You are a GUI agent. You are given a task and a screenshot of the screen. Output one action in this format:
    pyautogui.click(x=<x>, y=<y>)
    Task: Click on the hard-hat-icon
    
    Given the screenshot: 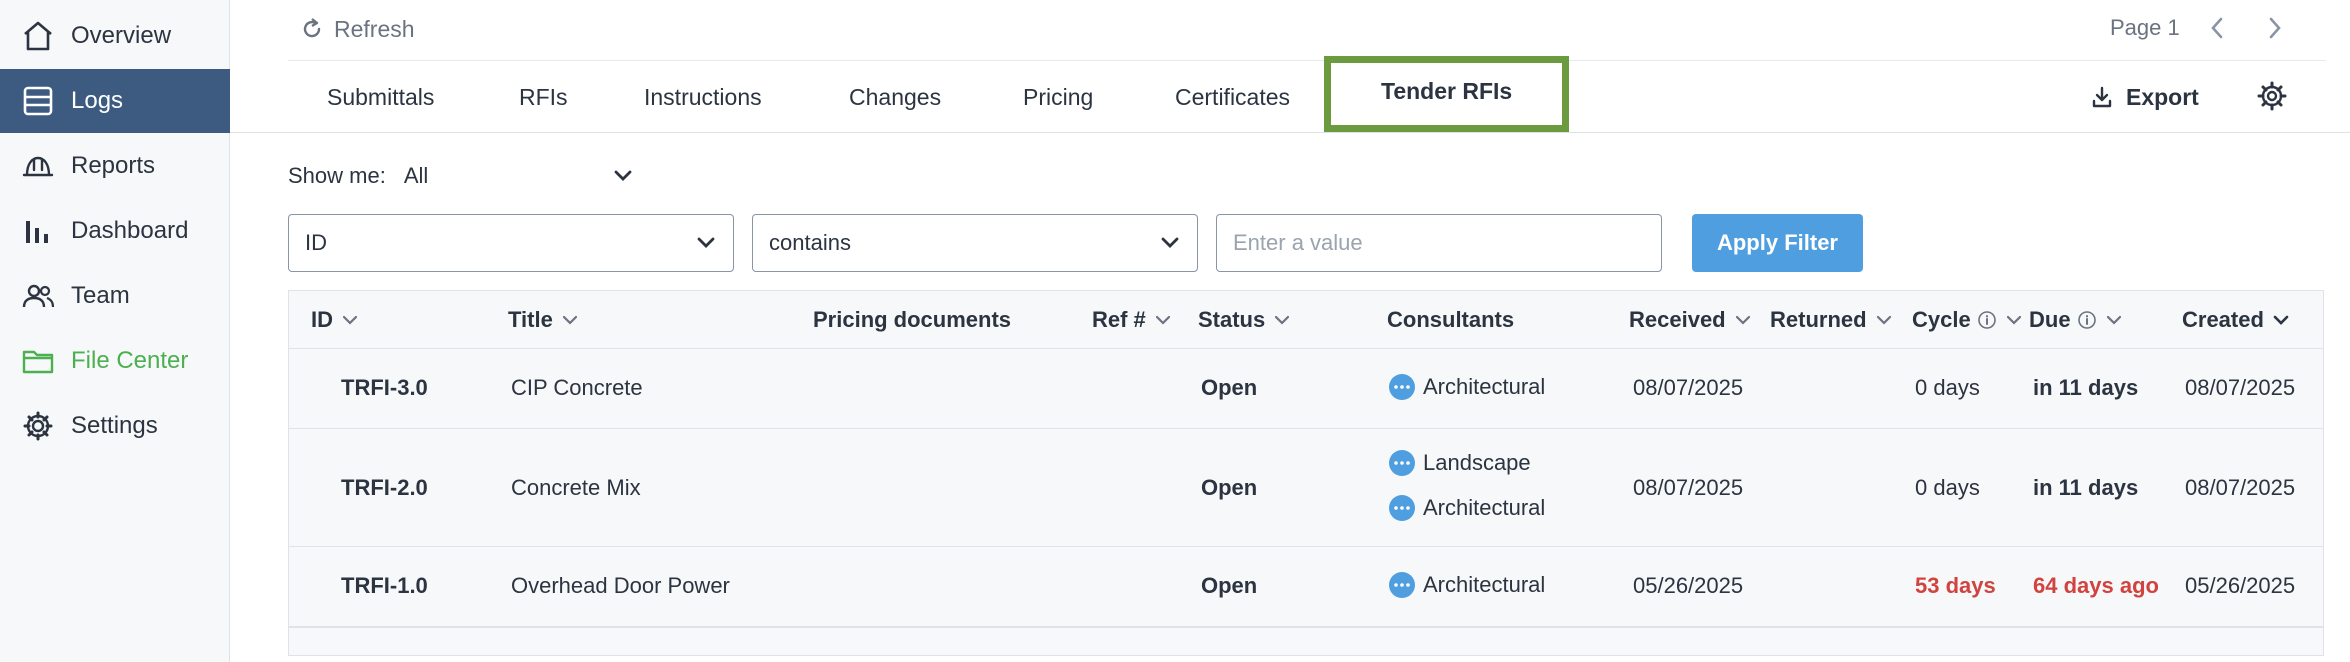 What is the action you would take?
    pyautogui.click(x=38, y=166)
    